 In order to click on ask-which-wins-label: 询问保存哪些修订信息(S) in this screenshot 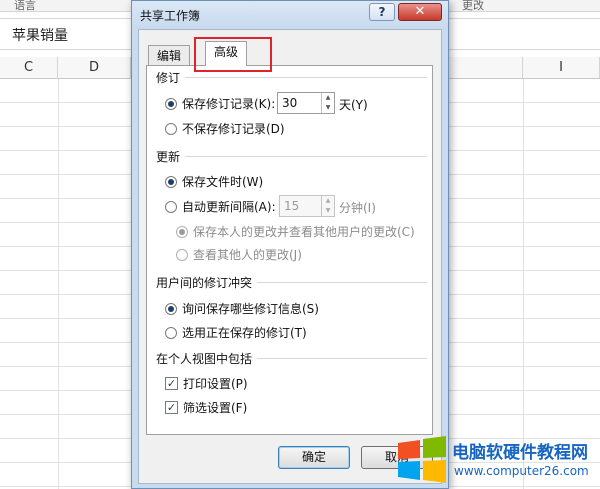, I will do `click(250, 309)`.